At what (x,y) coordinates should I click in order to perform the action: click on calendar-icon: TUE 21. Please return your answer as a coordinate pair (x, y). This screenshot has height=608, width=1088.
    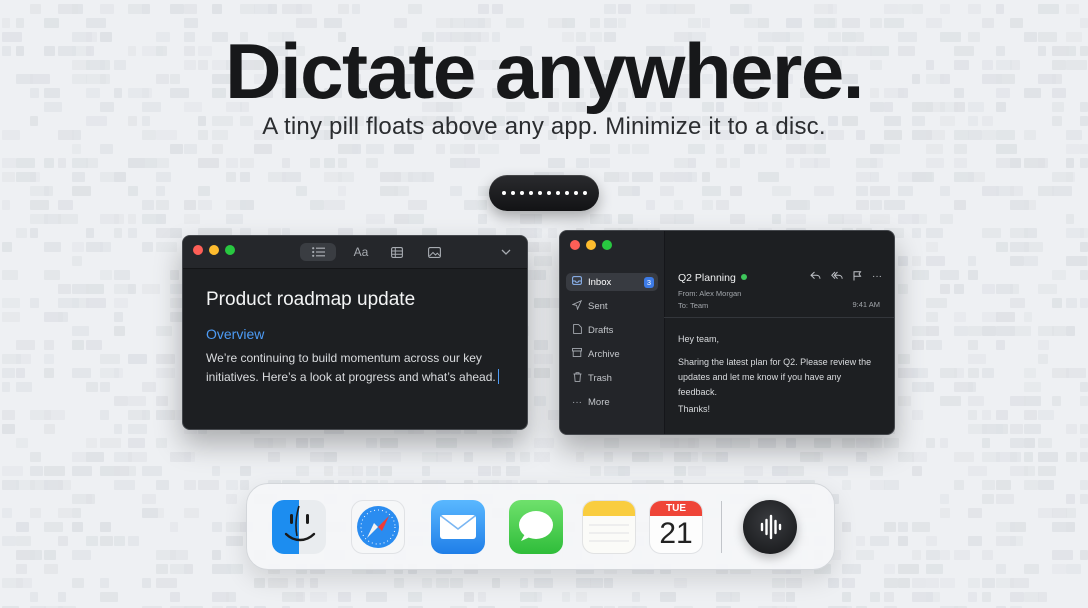
    Looking at the image, I should click on (676, 527).